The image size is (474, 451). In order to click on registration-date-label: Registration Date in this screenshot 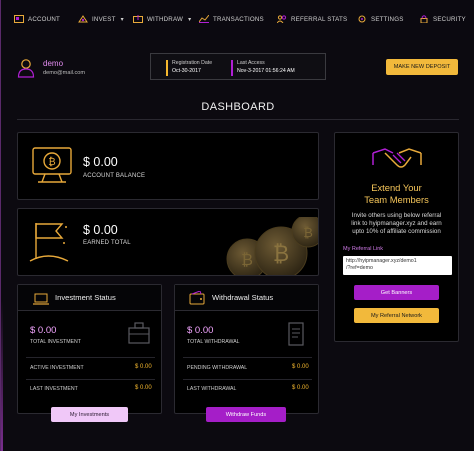, I will do `click(192, 63)`.